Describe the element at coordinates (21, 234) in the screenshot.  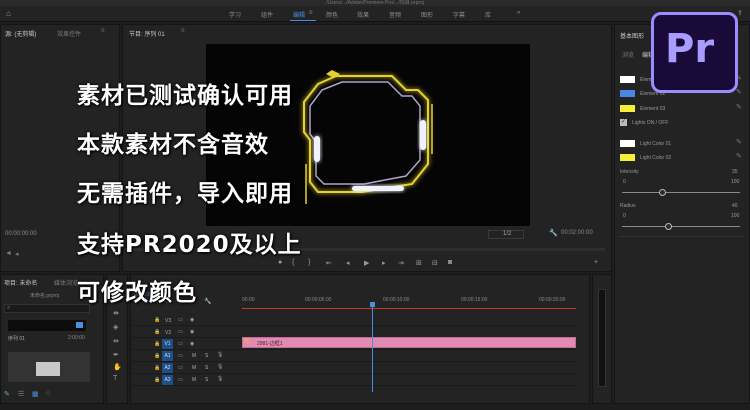
I see `source-timecode: 00:00:00:00` at that location.